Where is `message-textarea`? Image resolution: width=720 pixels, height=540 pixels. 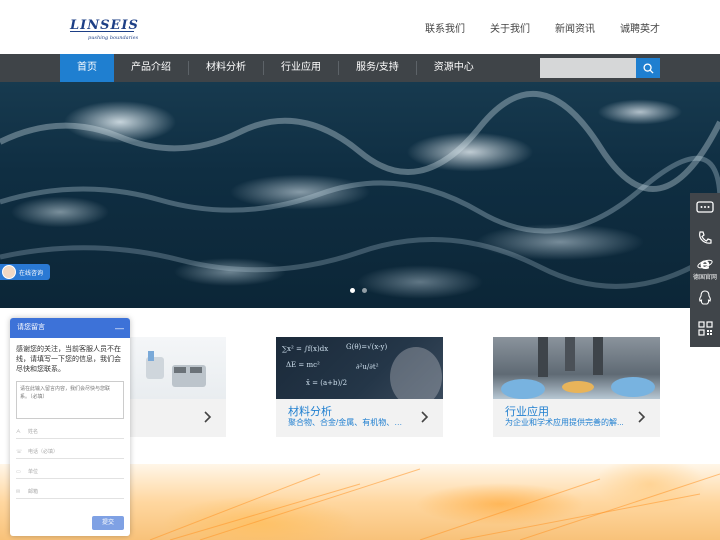
message-textarea is located at coordinates (70, 400).